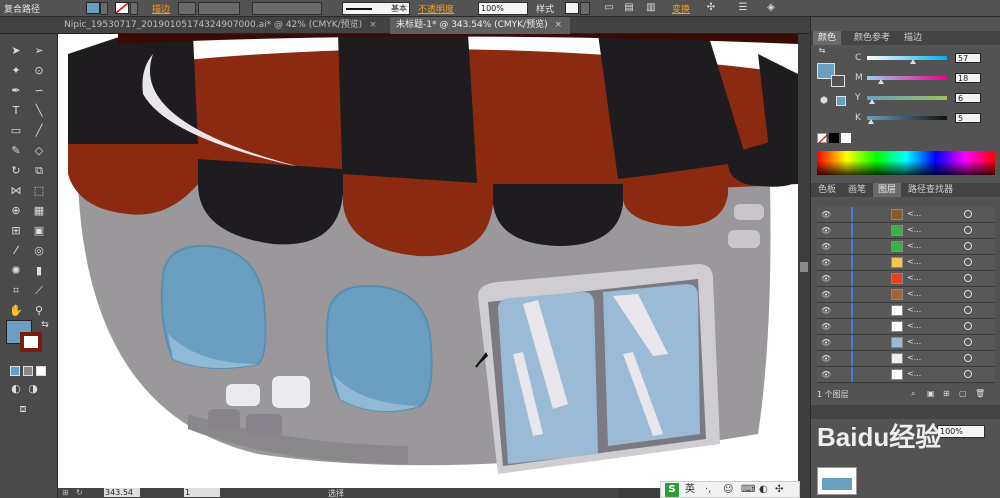 This screenshot has height=498, width=1000. Describe the element at coordinates (287, 8) in the screenshot. I see `variable-width-dropdown` at that location.